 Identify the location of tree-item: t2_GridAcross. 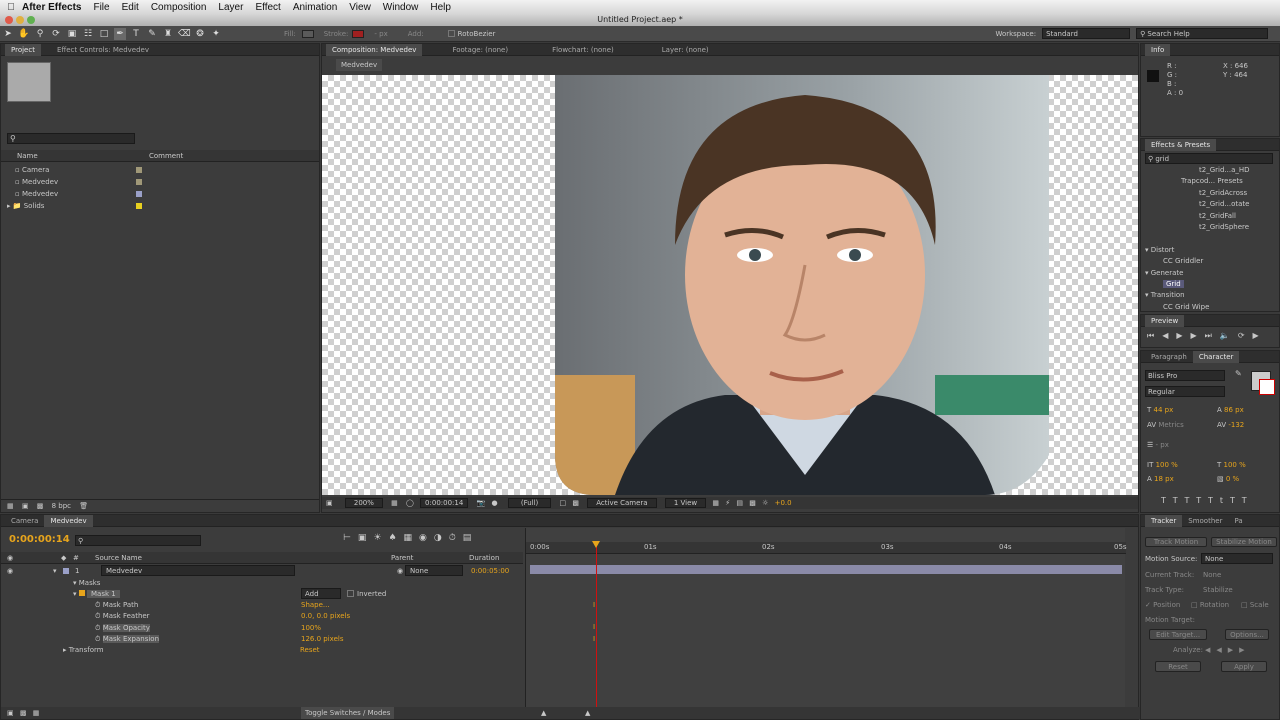
(1206, 193).